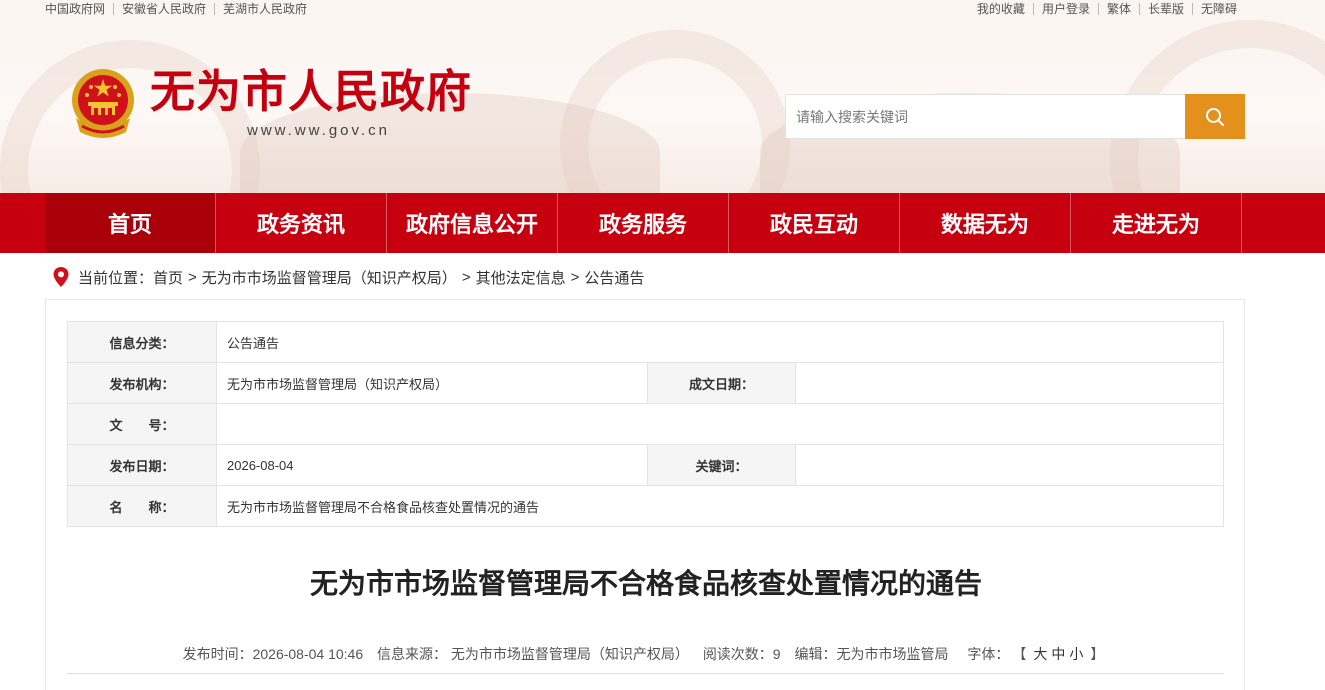  I want to click on link-favorites: 我的收藏, so click(1001, 9).